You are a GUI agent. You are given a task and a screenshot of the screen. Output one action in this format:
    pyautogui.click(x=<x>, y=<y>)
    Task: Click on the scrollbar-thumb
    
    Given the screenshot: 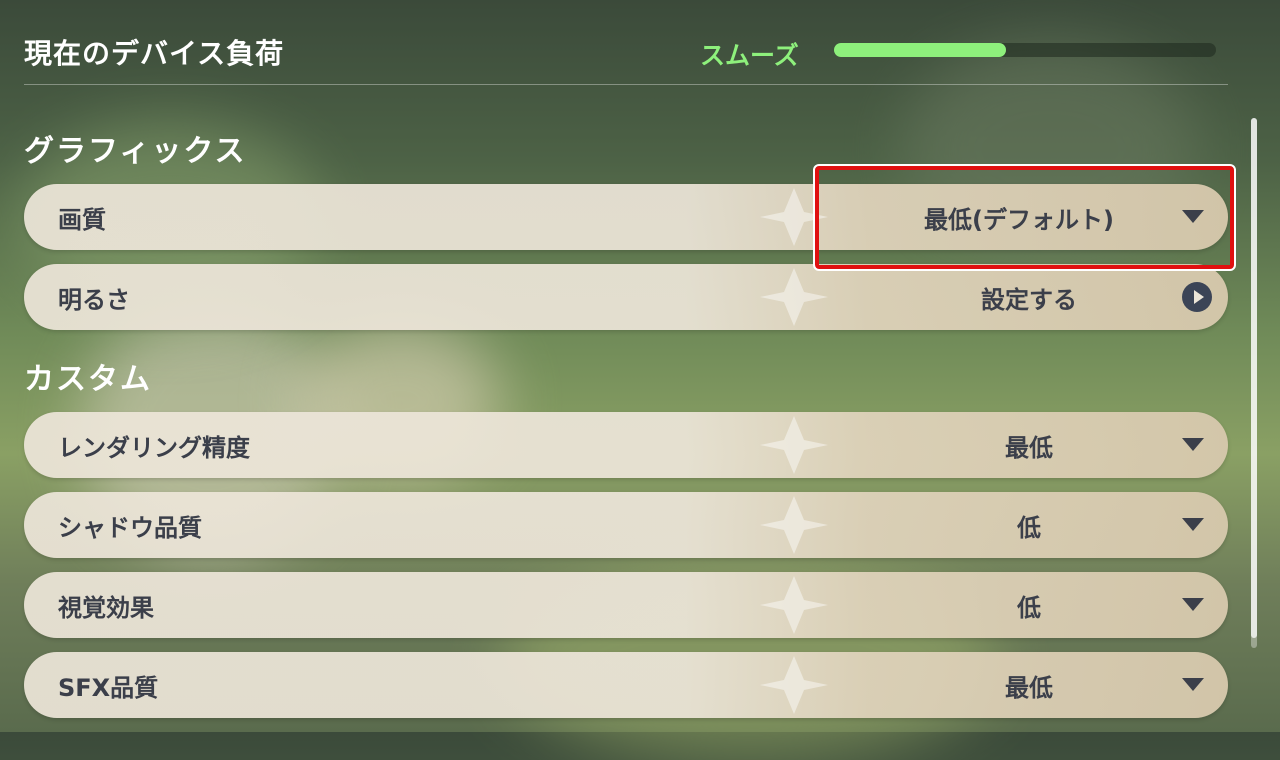 What is the action you would take?
    pyautogui.click(x=1254, y=378)
    